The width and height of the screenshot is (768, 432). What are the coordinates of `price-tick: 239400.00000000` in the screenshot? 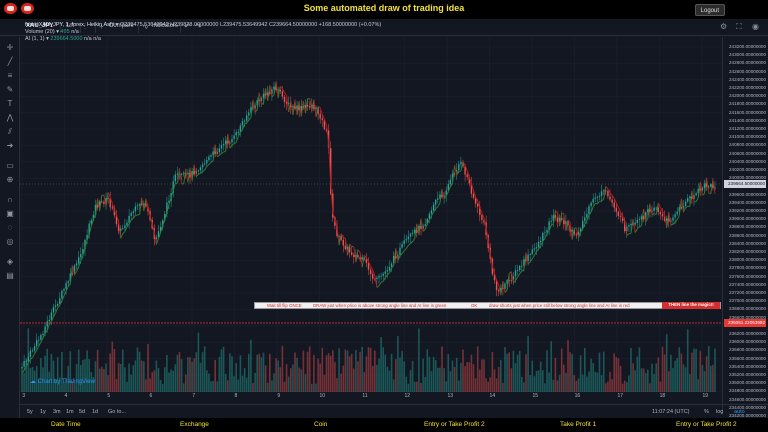 It's located at (748, 202).